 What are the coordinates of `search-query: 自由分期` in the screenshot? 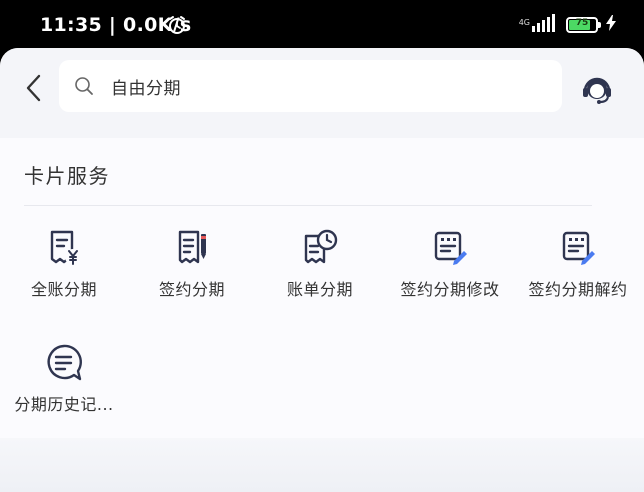 It's located at (146, 88).